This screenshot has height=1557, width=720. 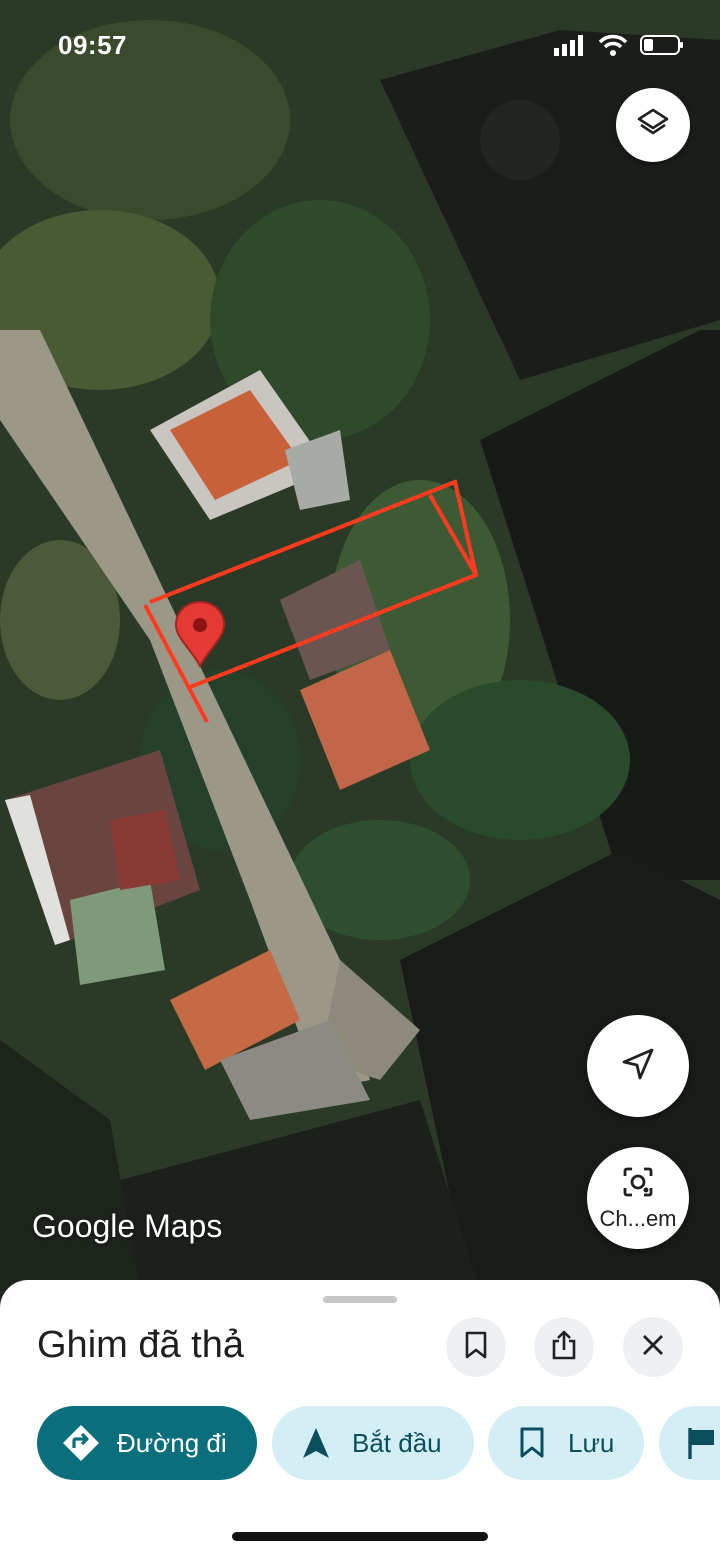 I want to click on home-indicator, so click(x=360, y=1536).